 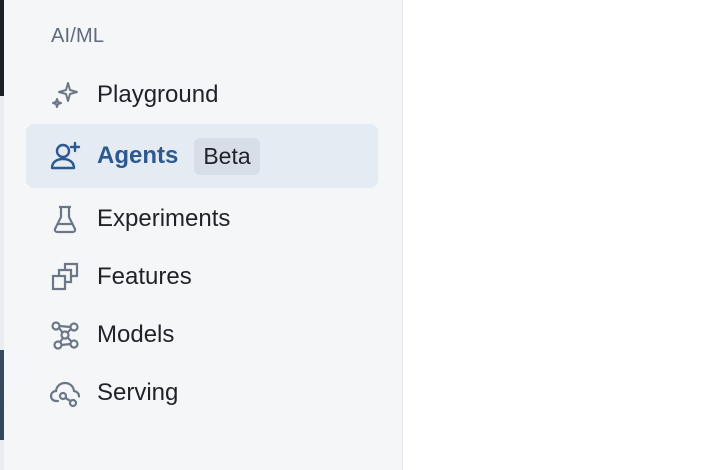 I want to click on sidebar-item-playground: Playground, so click(x=202, y=95).